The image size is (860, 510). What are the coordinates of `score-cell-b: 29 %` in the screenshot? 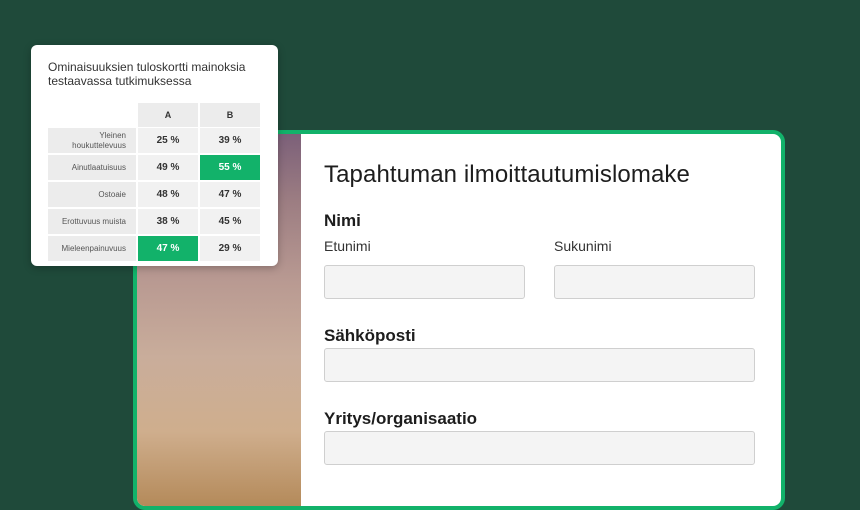 It's located at (230, 248).